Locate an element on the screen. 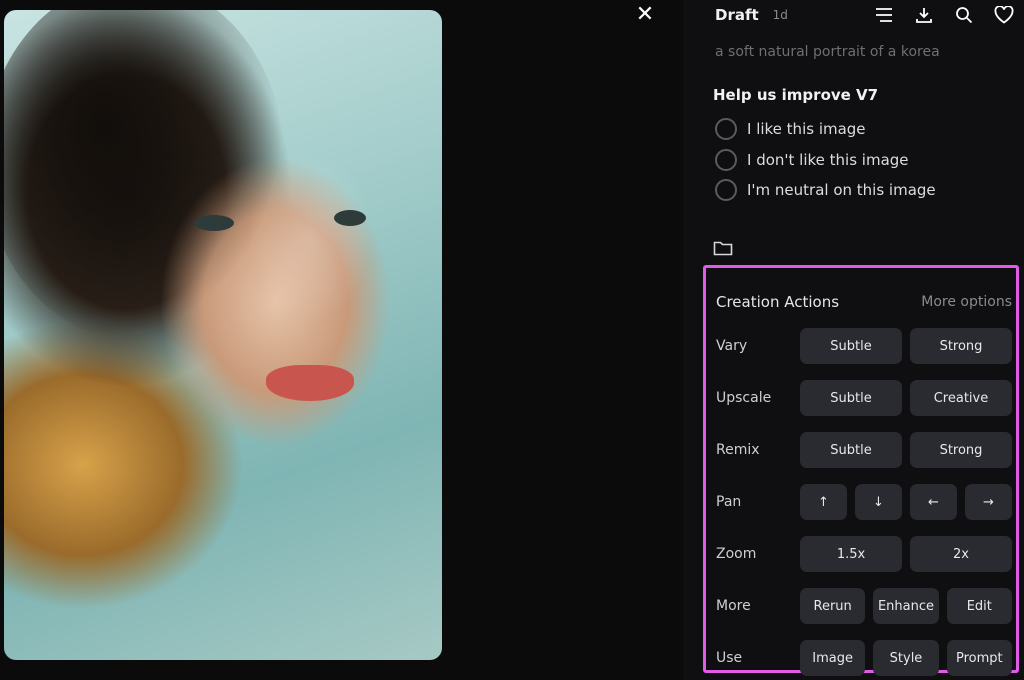  draft-age: 1d is located at coordinates (780, 15).